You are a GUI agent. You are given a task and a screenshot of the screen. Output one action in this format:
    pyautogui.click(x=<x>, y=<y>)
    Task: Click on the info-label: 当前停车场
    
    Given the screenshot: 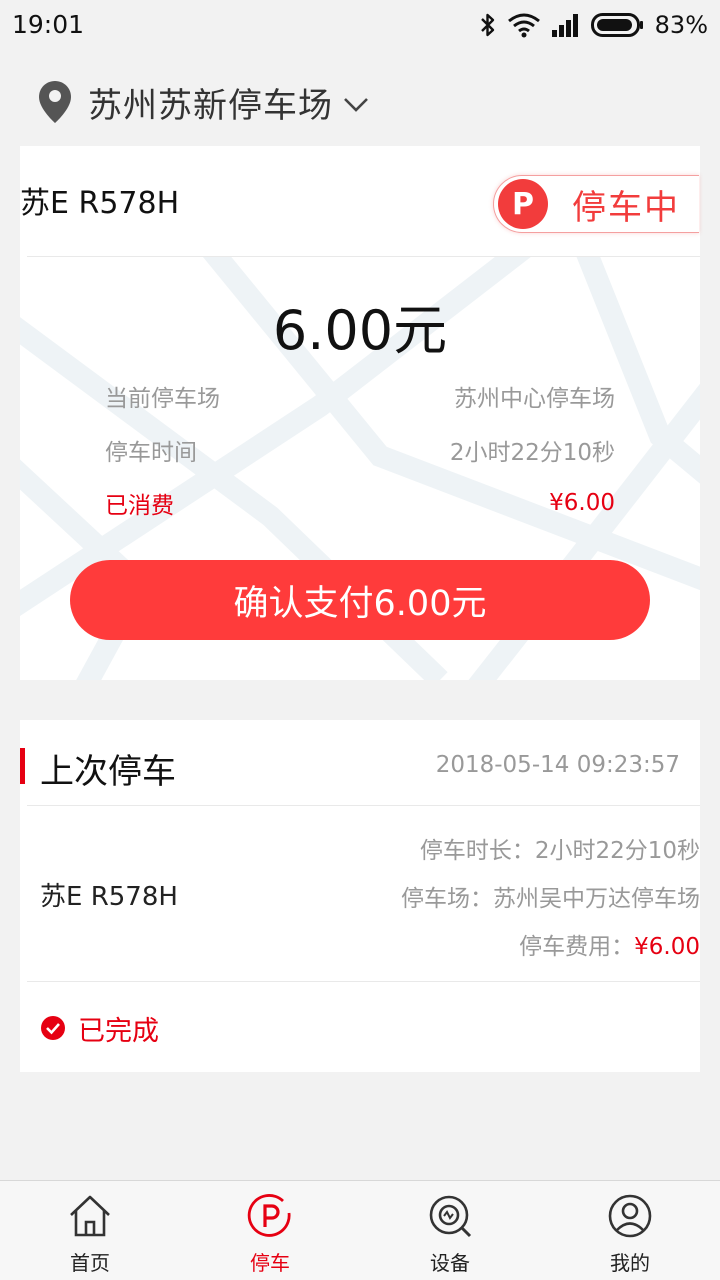 What is the action you would take?
    pyautogui.click(x=162, y=399)
    